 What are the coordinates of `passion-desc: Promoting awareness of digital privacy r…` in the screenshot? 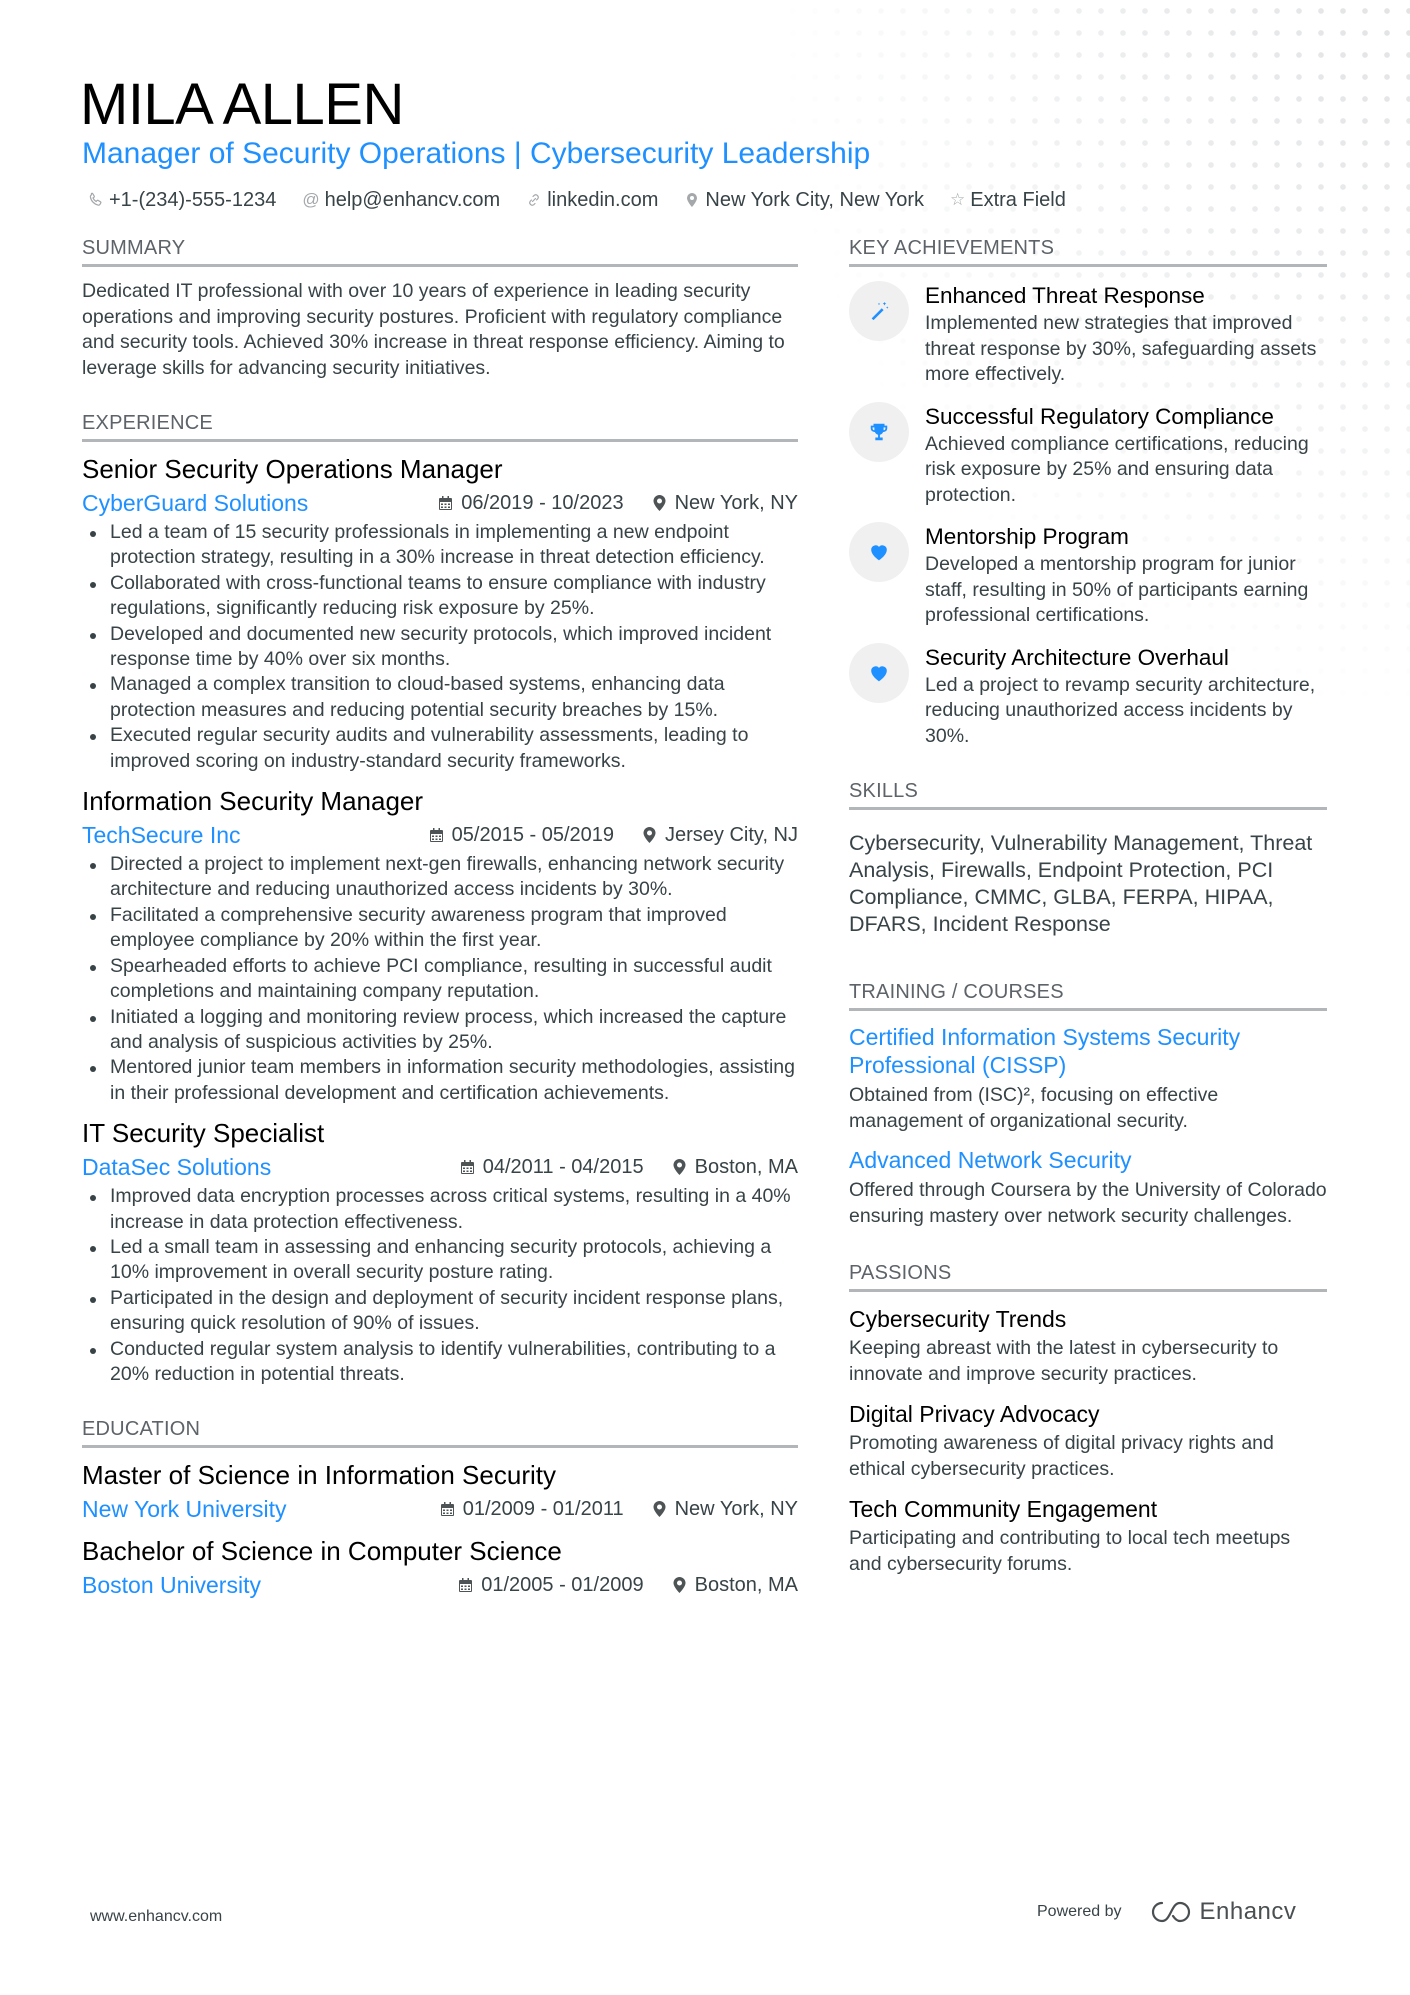 It's located at (1061, 1456).